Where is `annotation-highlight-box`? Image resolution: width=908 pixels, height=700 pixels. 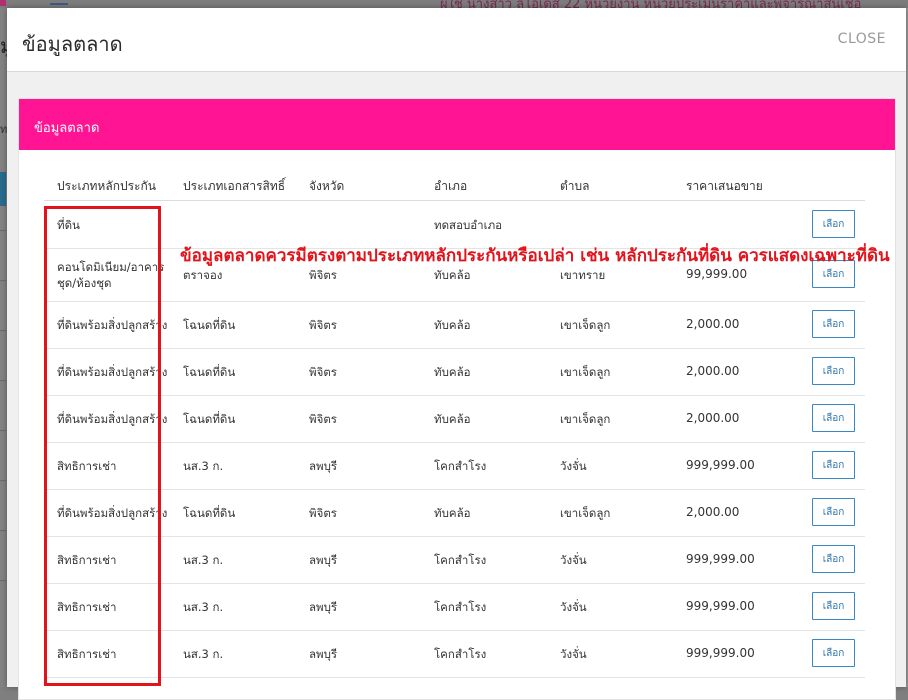
annotation-highlight-box is located at coordinates (102, 446).